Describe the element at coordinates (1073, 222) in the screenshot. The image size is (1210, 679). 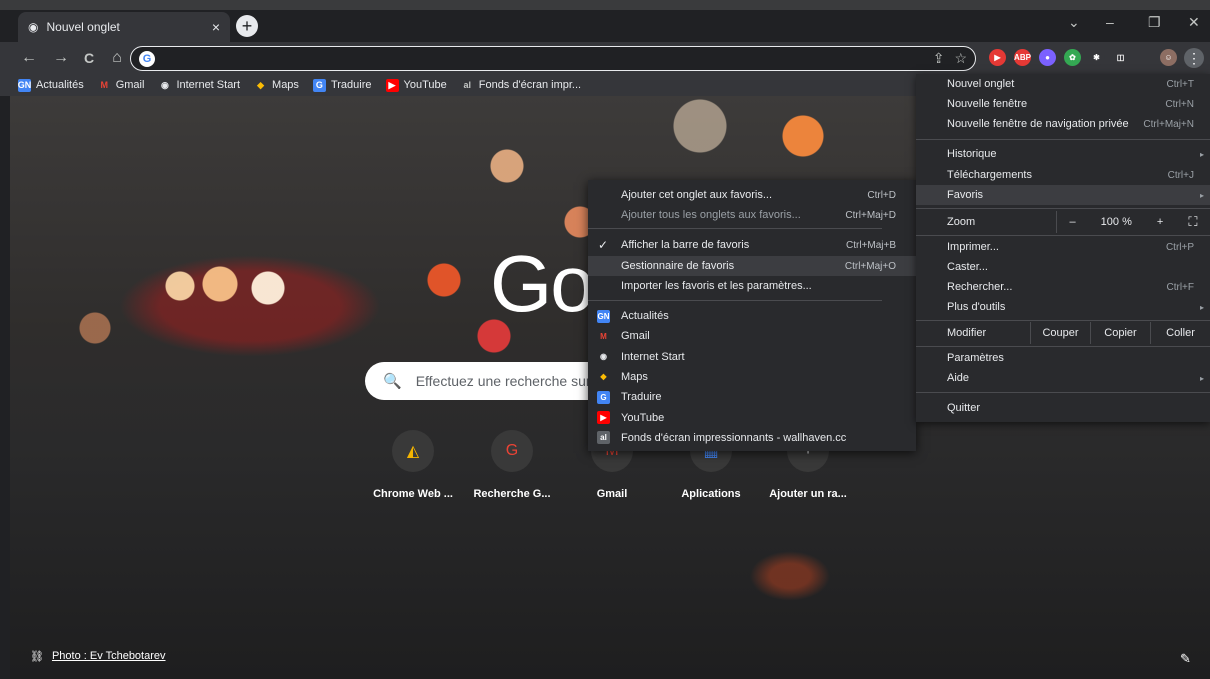
I see `zoom-out-button: –` at that location.